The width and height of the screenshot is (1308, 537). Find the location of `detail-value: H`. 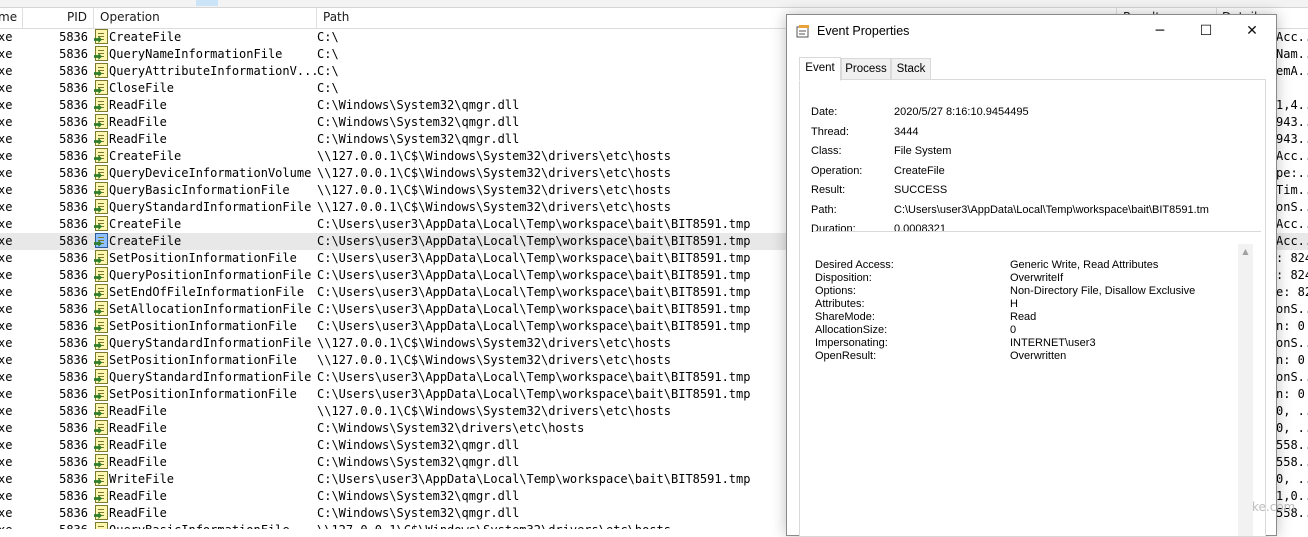

detail-value: H is located at coordinates (1014, 304).